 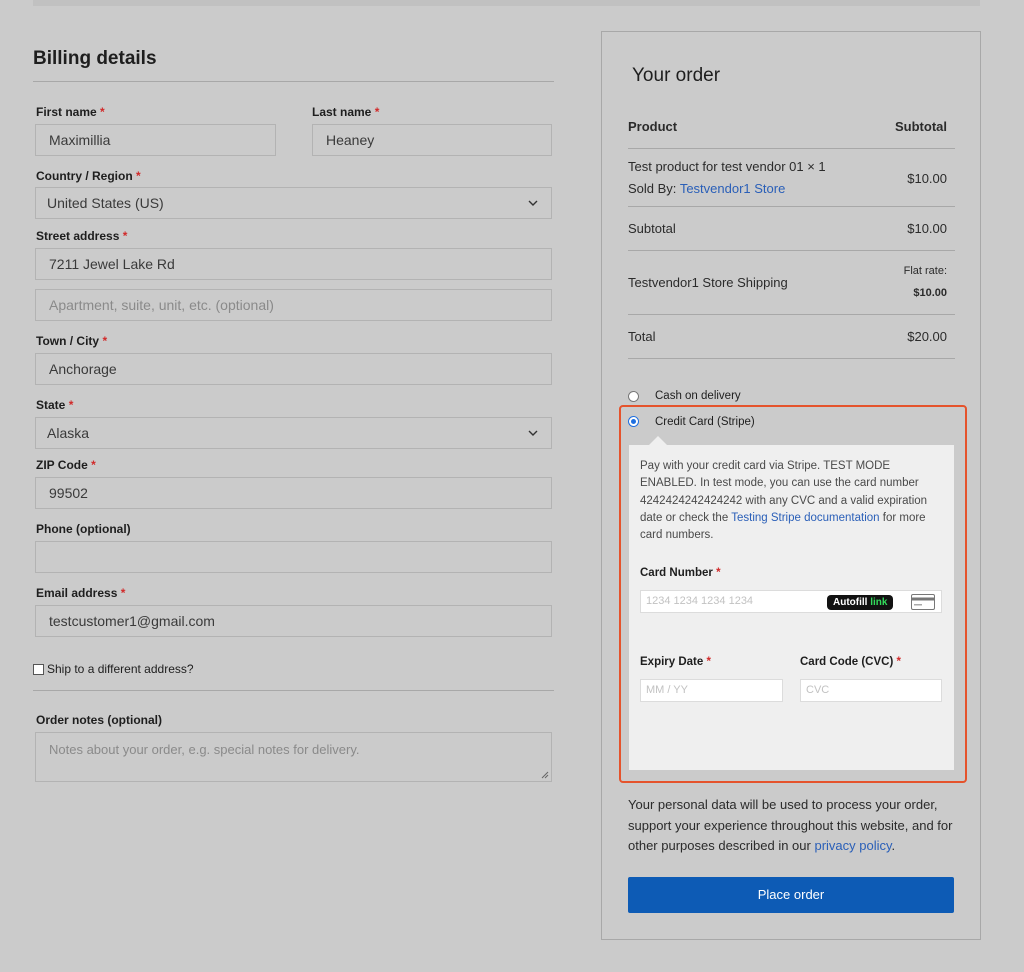 What do you see at coordinates (293, 433) in the screenshot?
I see `state-select: Alaska` at bounding box center [293, 433].